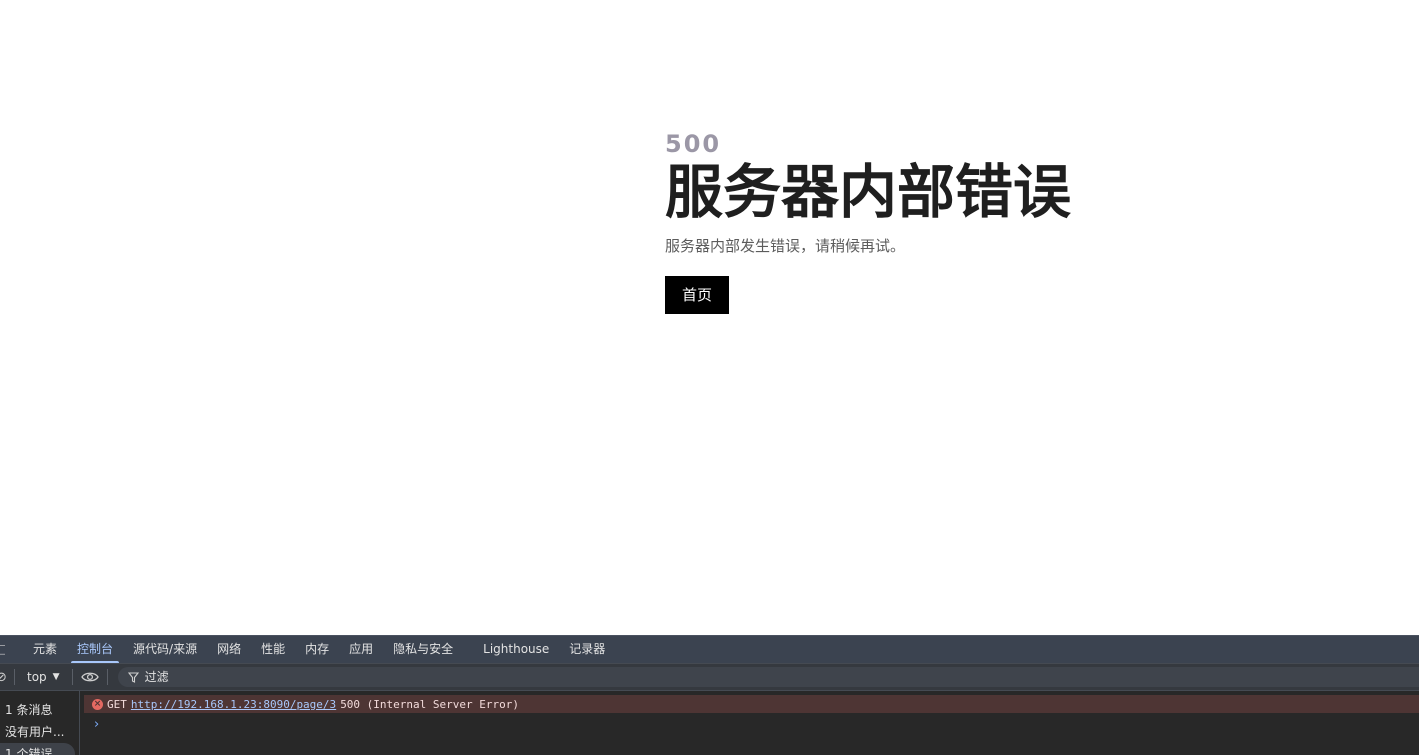 The image size is (1419, 755). I want to click on console-toolbar: ⊘ top ▼, so click(709, 677).